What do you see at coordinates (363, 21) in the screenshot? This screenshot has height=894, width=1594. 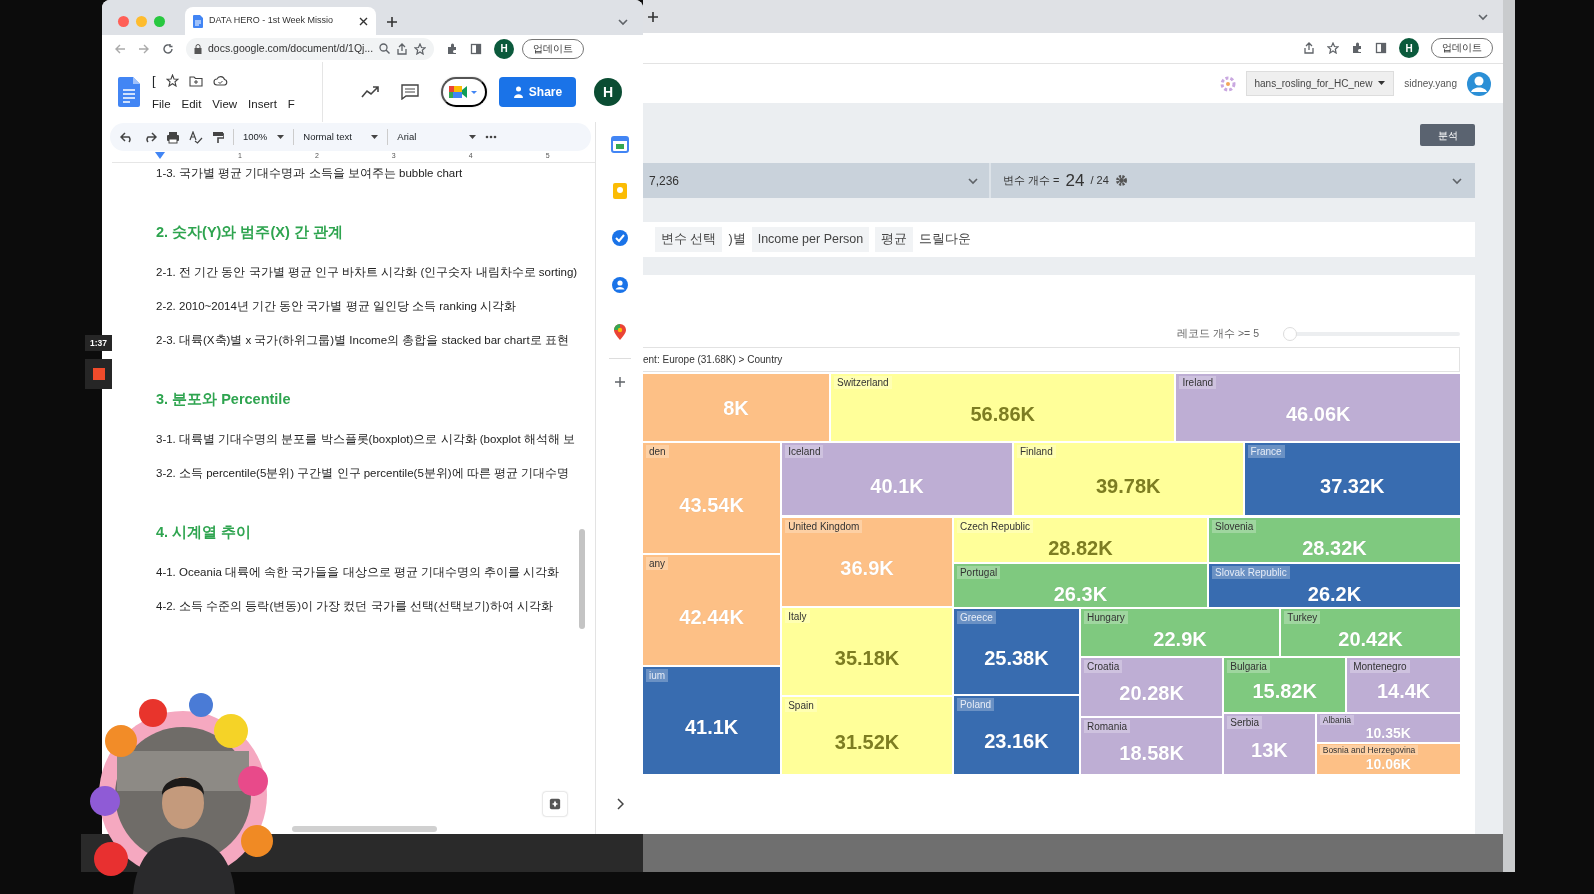 I see `close-icon` at bounding box center [363, 21].